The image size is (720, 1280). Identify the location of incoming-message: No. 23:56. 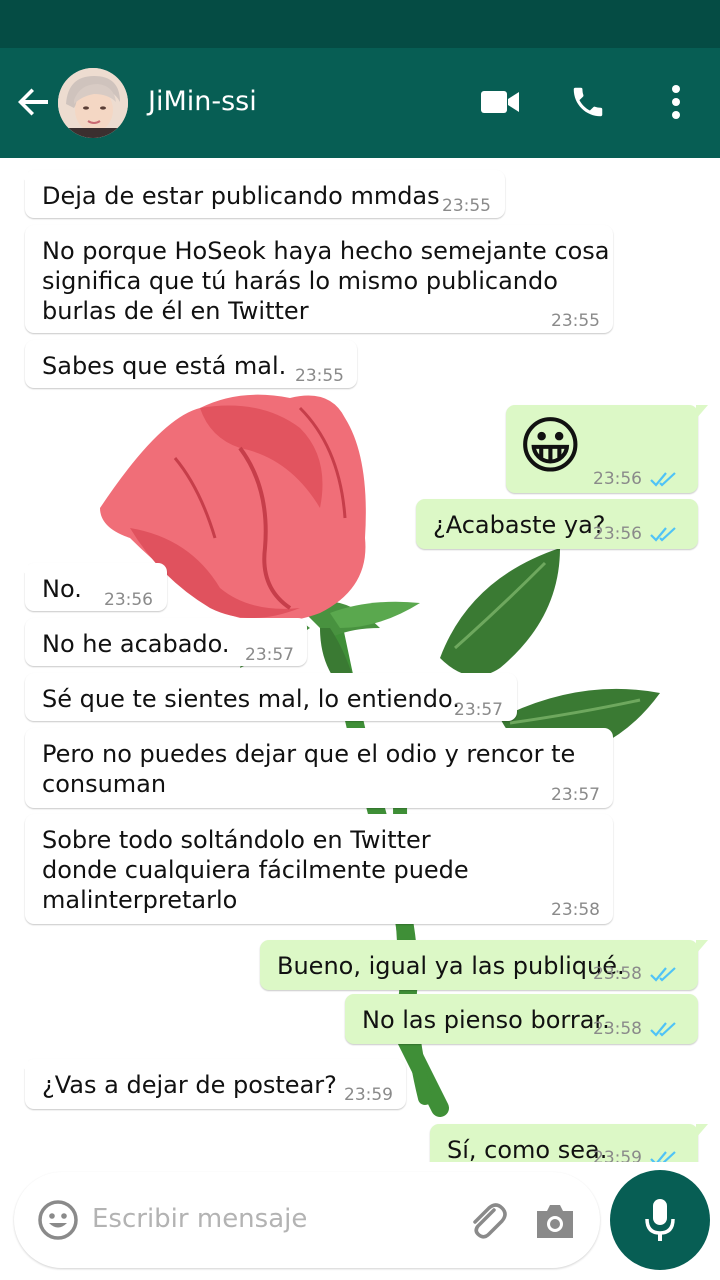
(91, 587).